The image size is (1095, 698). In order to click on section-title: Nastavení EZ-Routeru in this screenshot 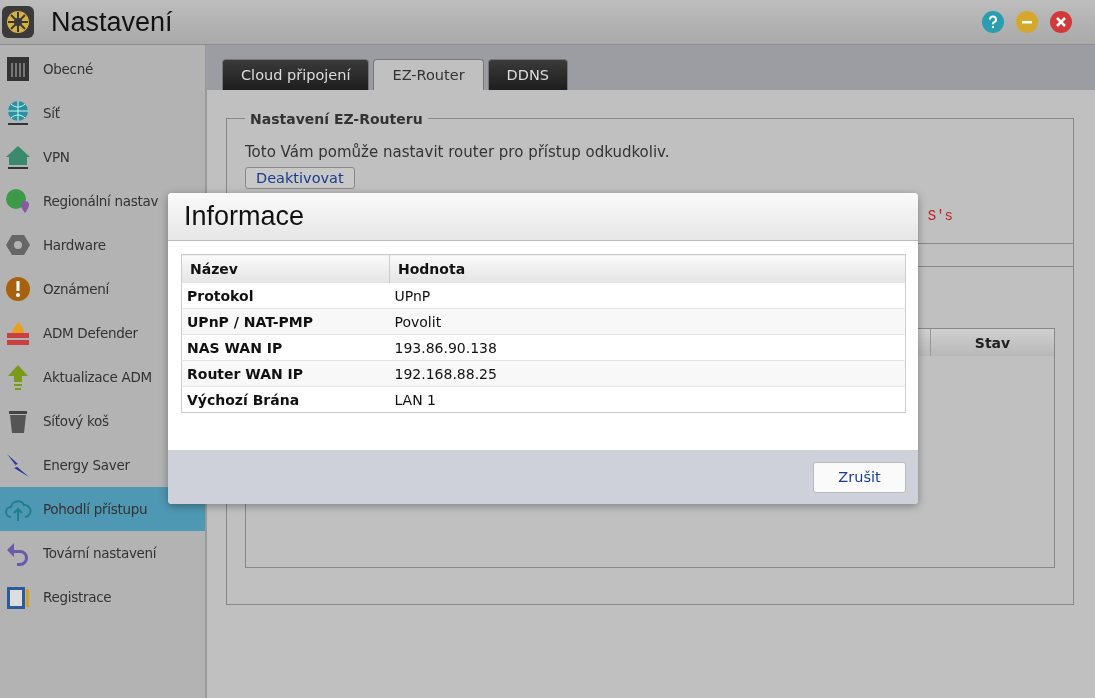, I will do `click(336, 119)`.